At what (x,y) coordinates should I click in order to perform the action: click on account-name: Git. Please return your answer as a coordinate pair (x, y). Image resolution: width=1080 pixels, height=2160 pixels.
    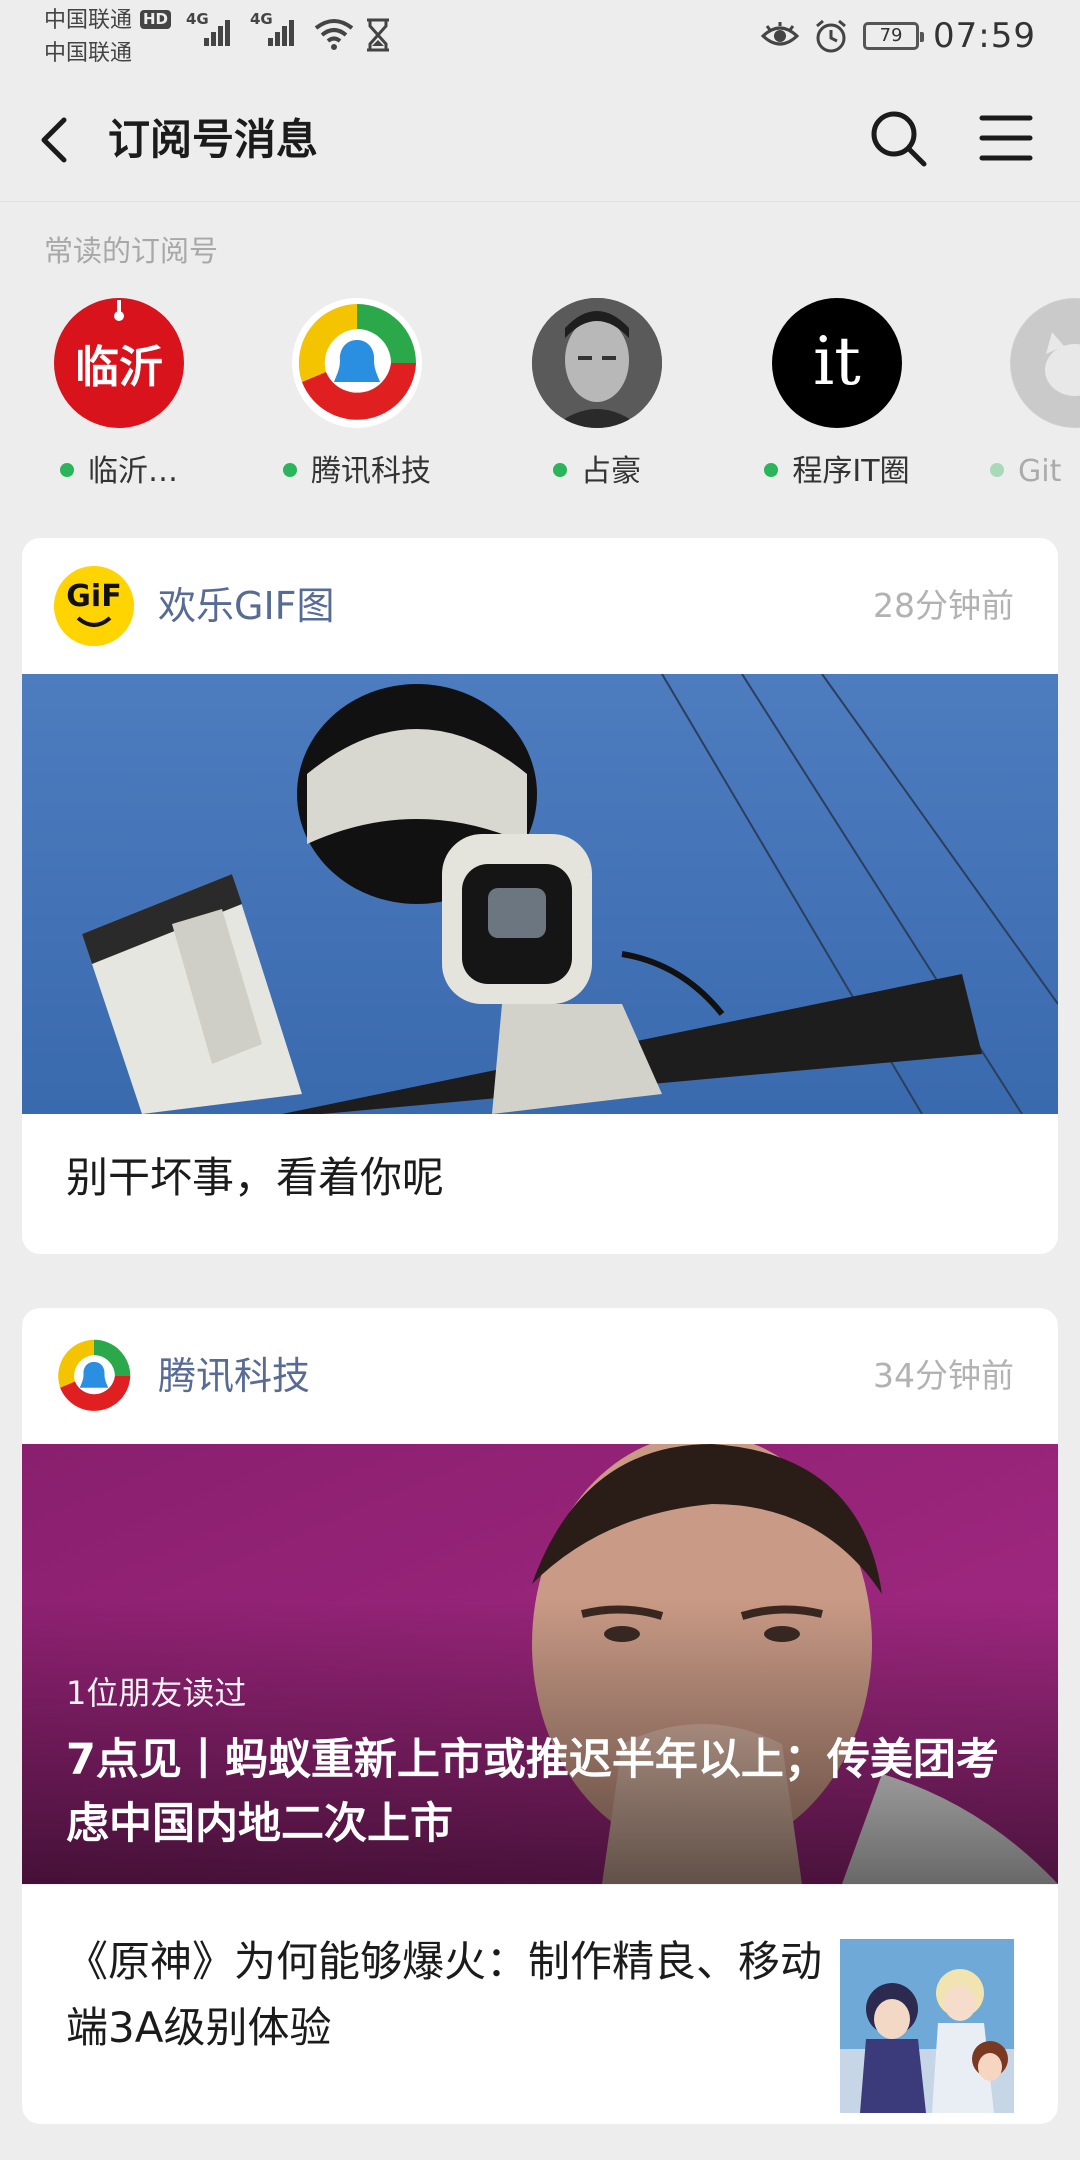
    Looking at the image, I should click on (1040, 471).